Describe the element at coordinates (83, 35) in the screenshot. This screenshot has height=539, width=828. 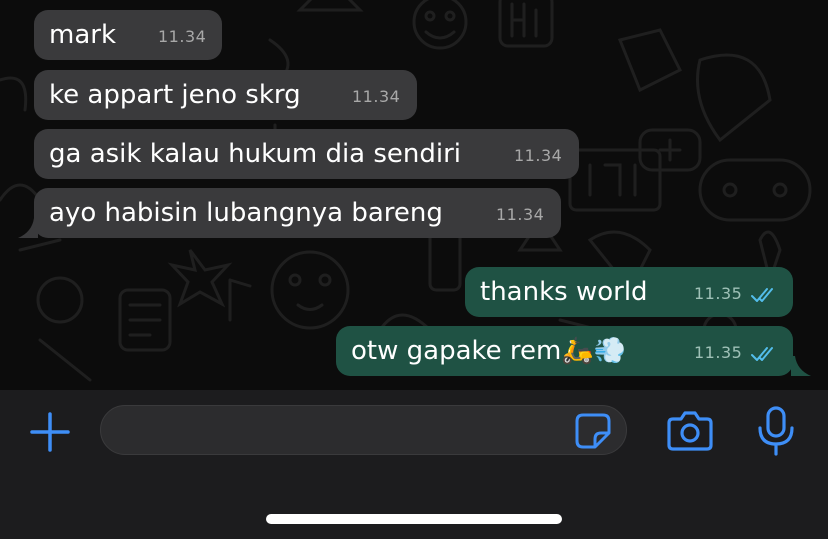
I see `message-text: mark` at that location.